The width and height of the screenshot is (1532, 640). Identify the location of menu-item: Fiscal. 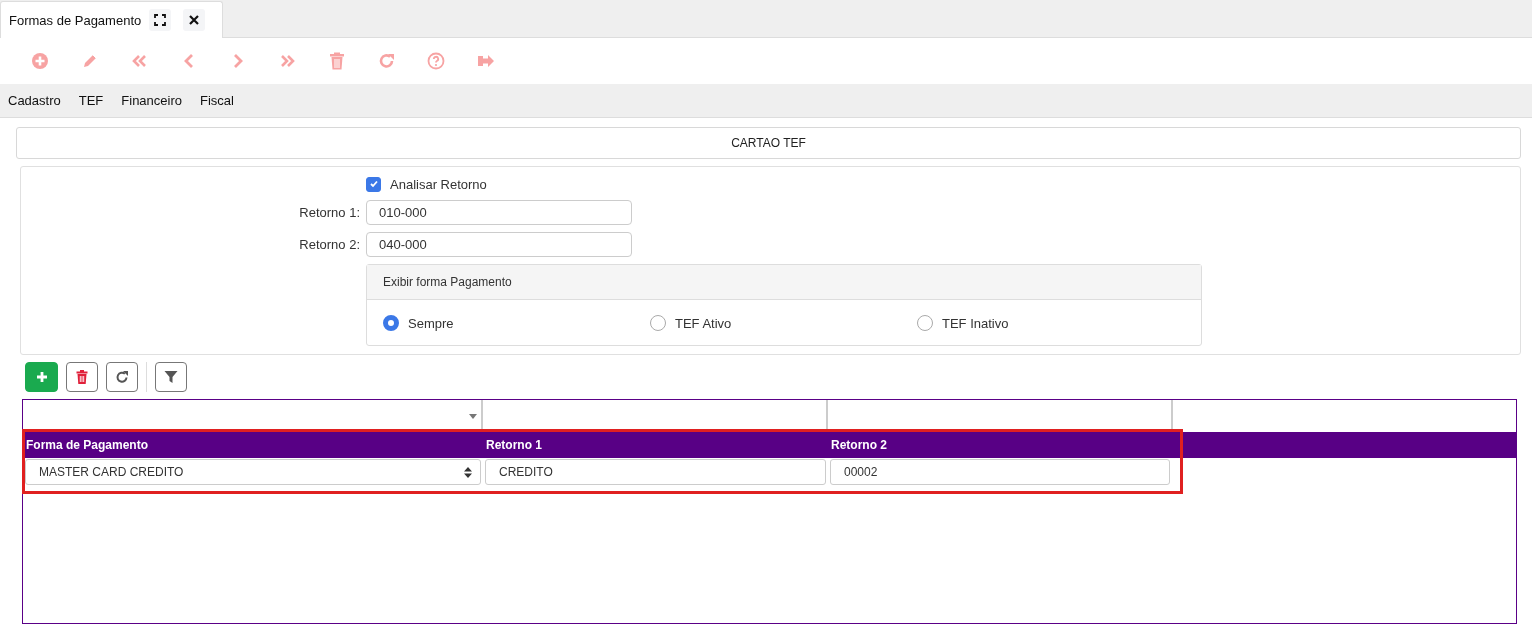
(217, 100).